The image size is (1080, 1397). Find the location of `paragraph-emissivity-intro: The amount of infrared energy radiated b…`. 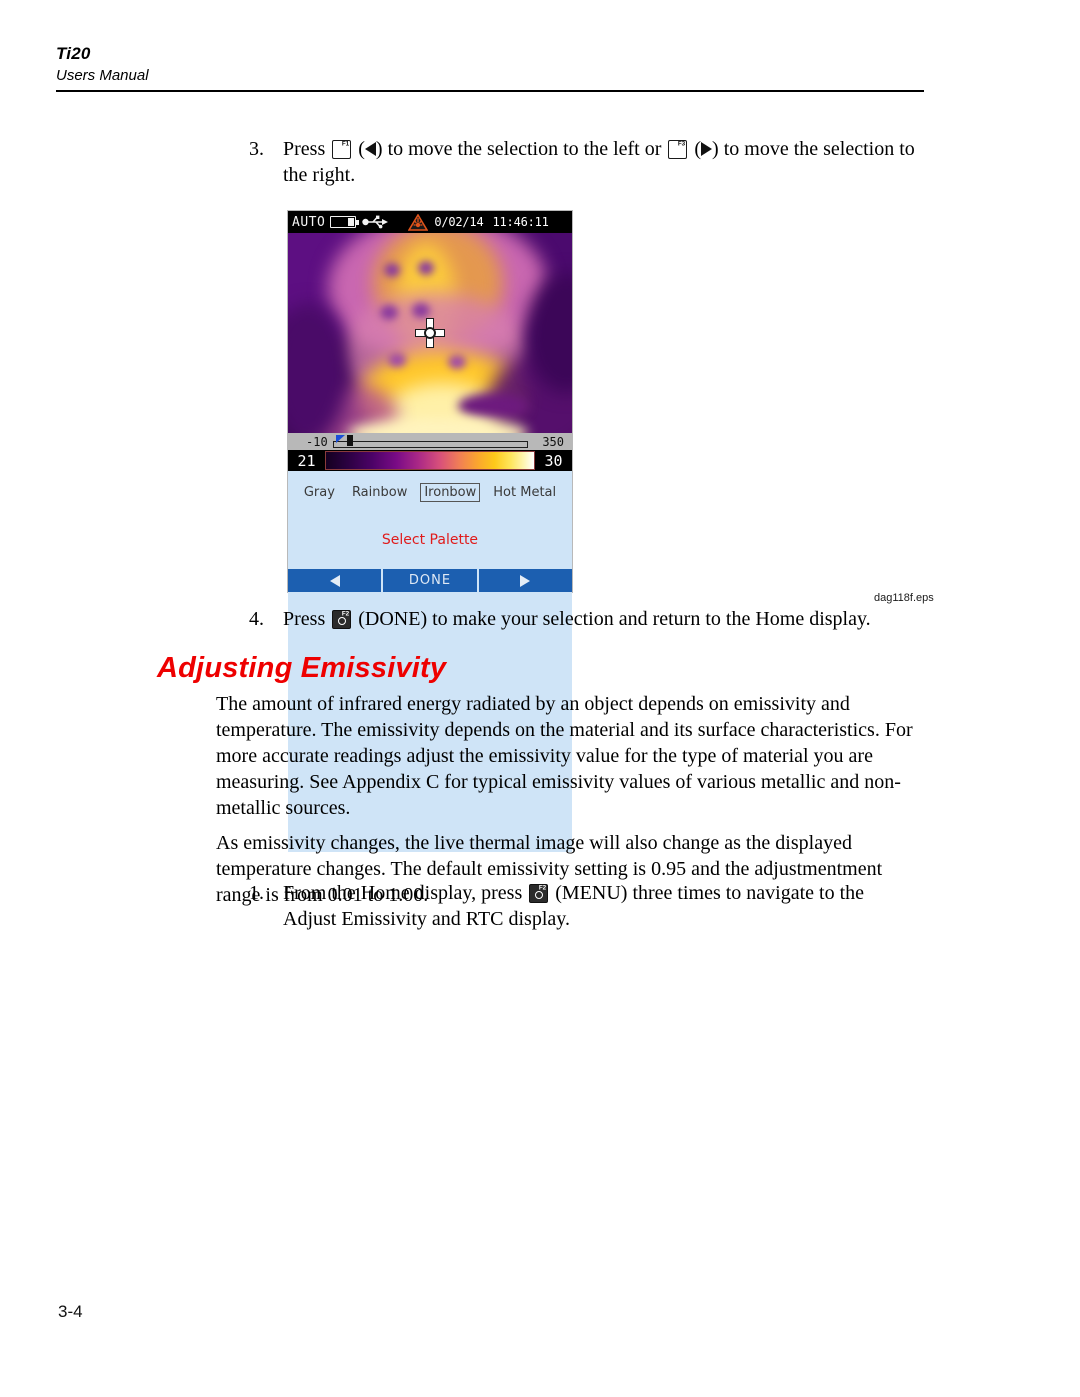

paragraph-emissivity-intro: The amount of infrared energy radiated b… is located at coordinates (564, 756).